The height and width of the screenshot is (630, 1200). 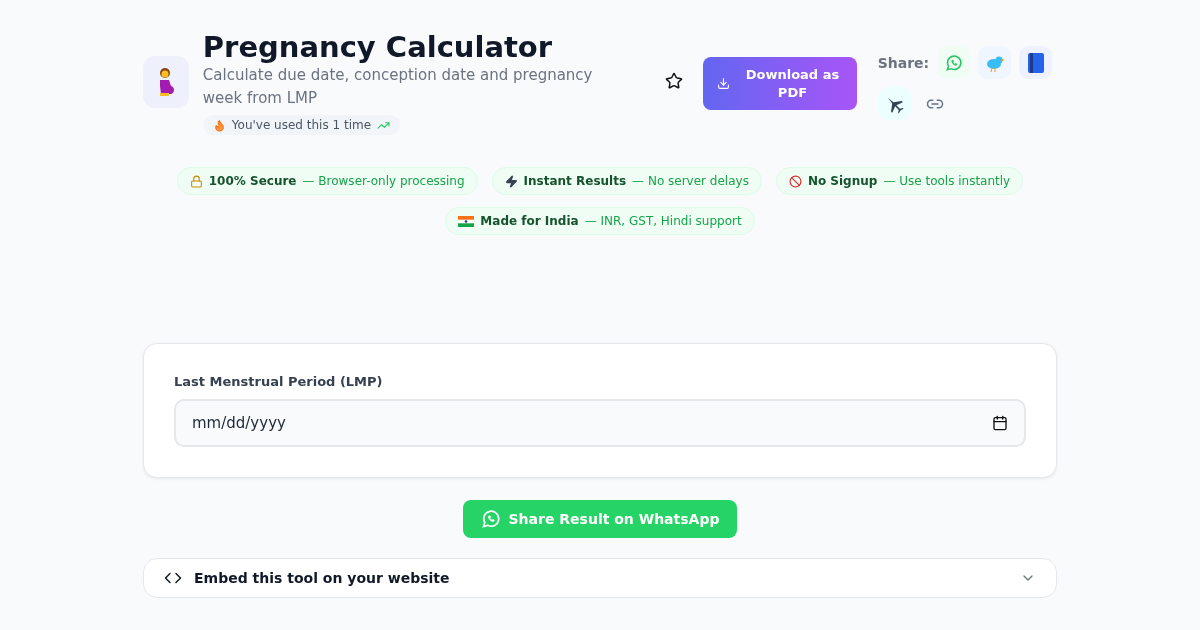 What do you see at coordinates (301, 125) in the screenshot?
I see `usage-text: You've used this 1 time` at bounding box center [301, 125].